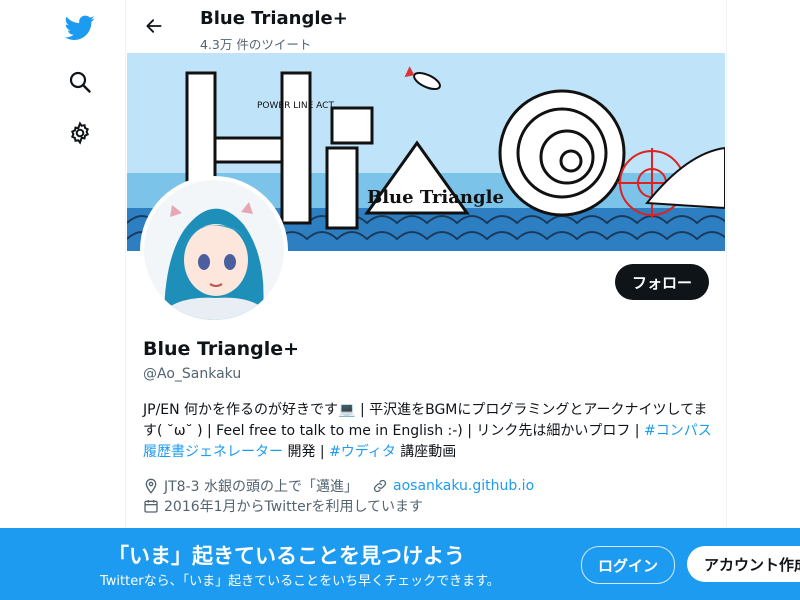  I want to click on location-item: JT8-3 水銀の頭の上で「邁進」, so click(250, 486).